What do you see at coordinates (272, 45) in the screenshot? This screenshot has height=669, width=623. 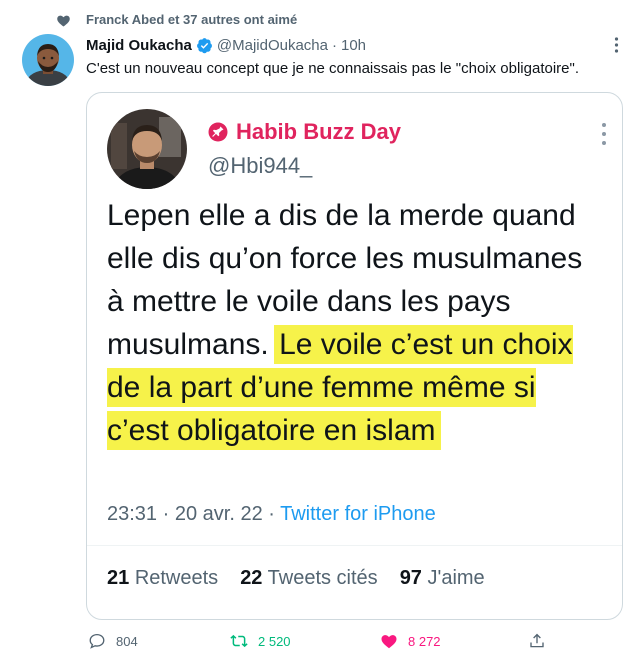 I see `author-handle: @MajidOukacha` at bounding box center [272, 45].